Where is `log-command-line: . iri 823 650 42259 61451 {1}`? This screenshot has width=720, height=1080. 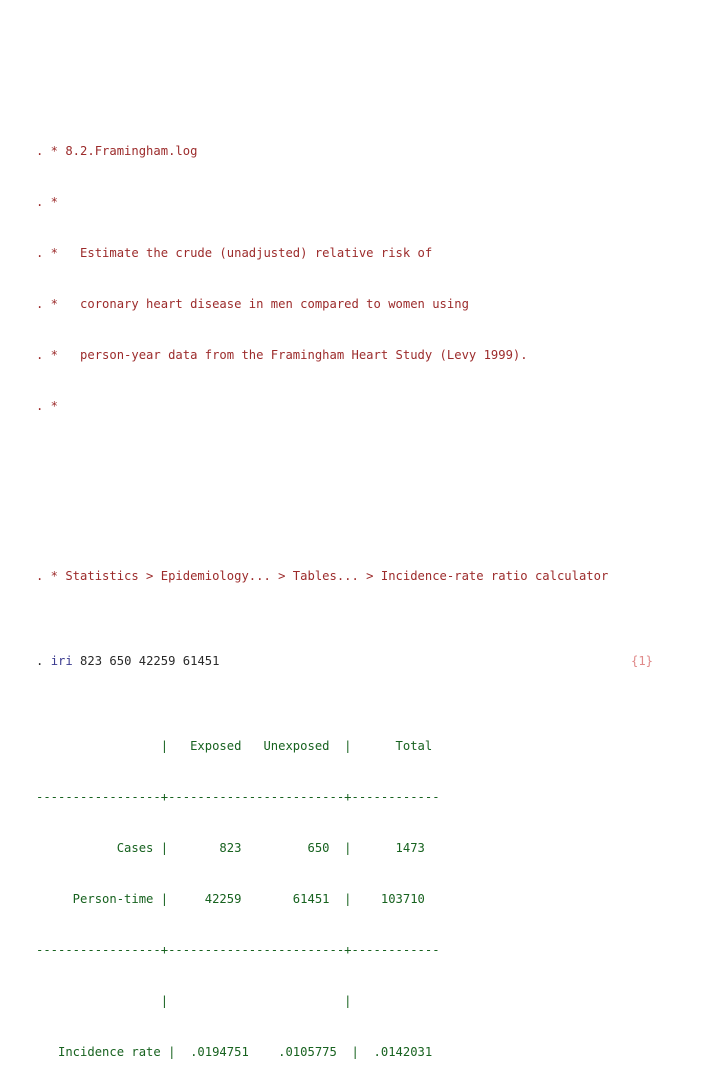 log-command-line: . iri 823 650 42259 61451 {1} is located at coordinates (344, 661).